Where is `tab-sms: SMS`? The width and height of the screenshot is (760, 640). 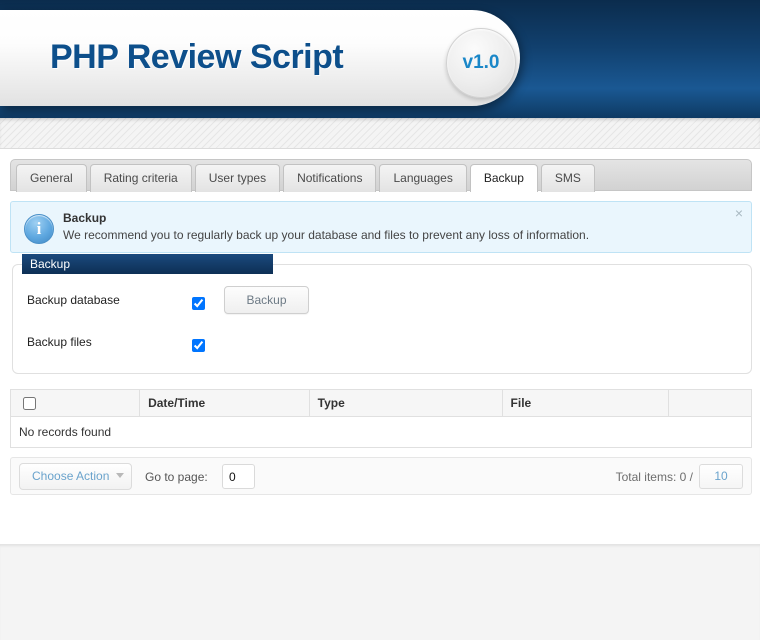 tab-sms: SMS is located at coordinates (567, 178).